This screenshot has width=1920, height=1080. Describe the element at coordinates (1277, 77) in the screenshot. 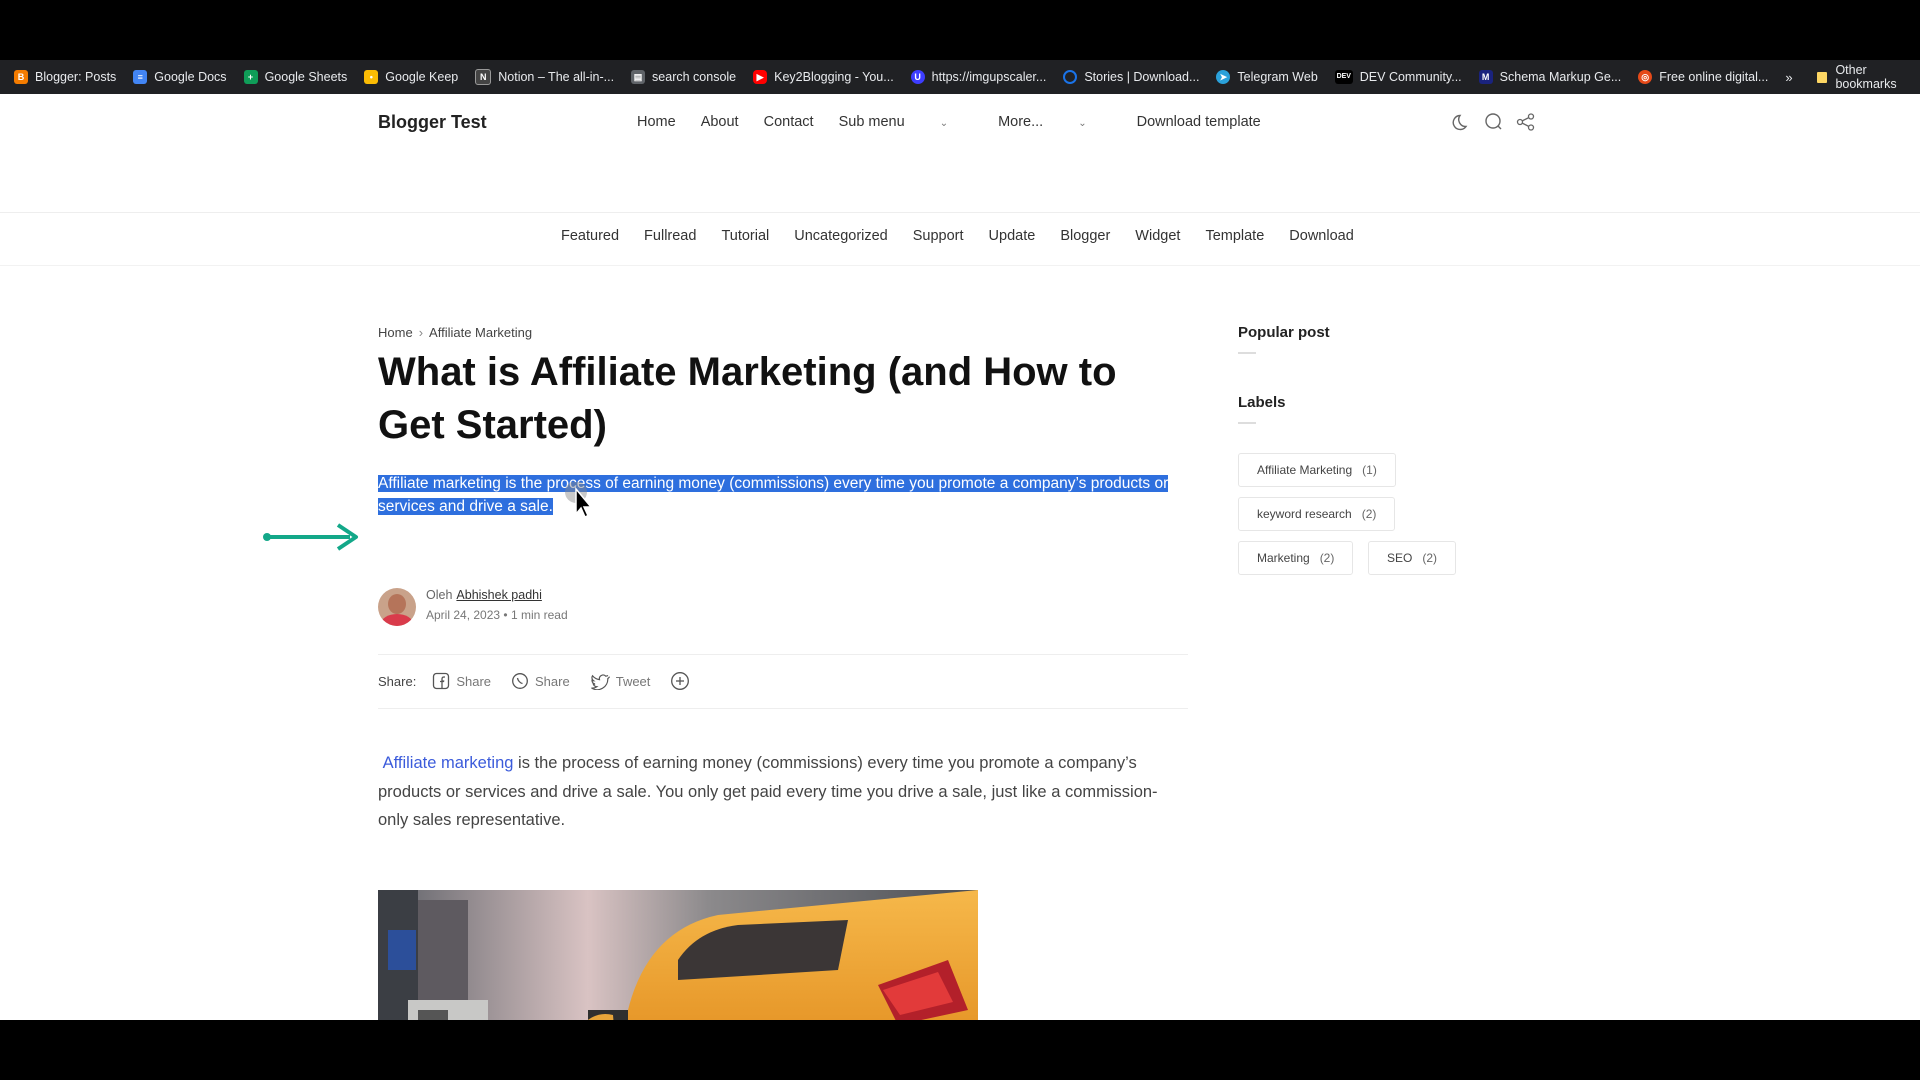

I see `bookmark-label: Telegram Web` at that location.